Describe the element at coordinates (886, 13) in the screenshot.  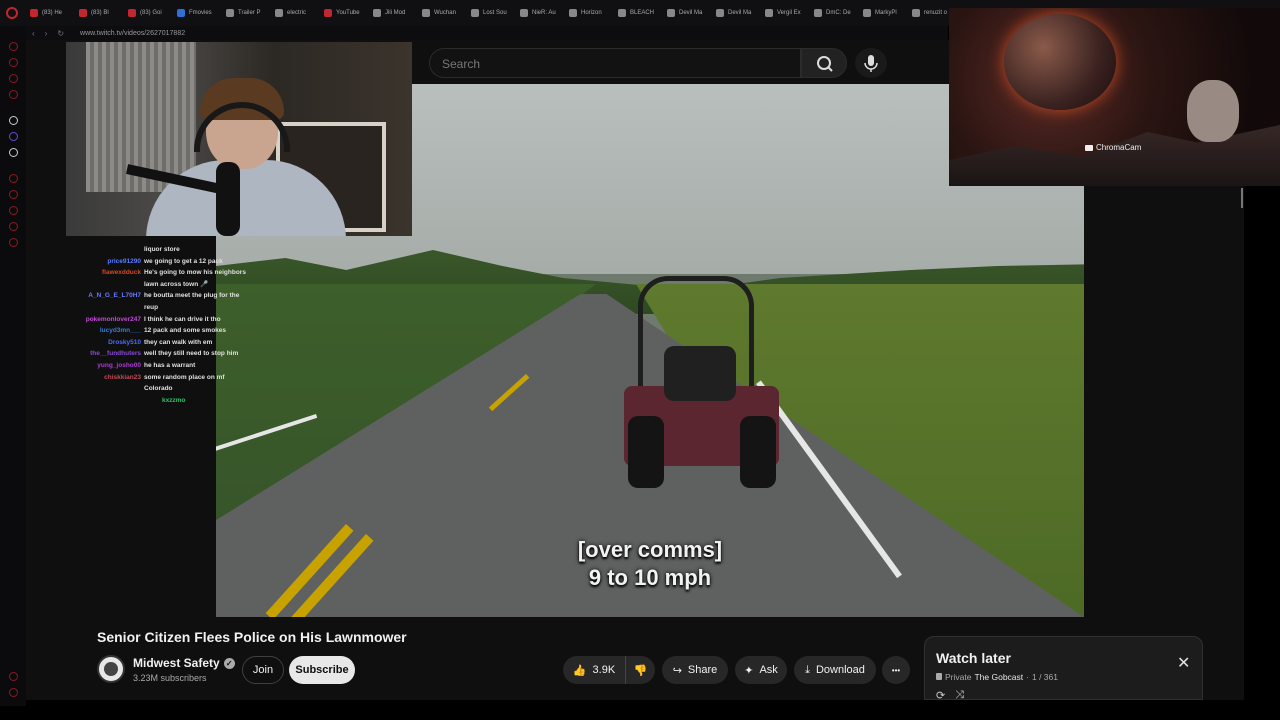
I see `browser-tab: MarkyPl` at that location.